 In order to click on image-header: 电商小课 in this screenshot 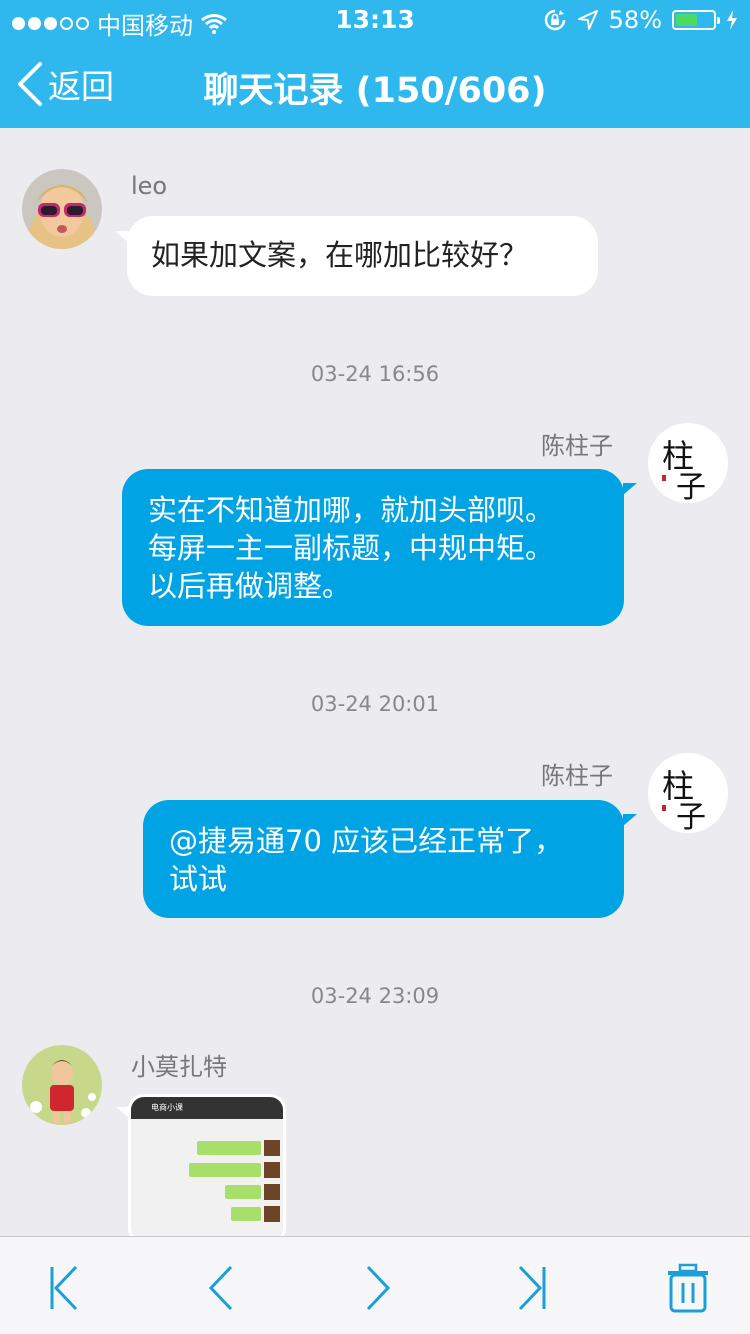, I will do `click(207, 1108)`.